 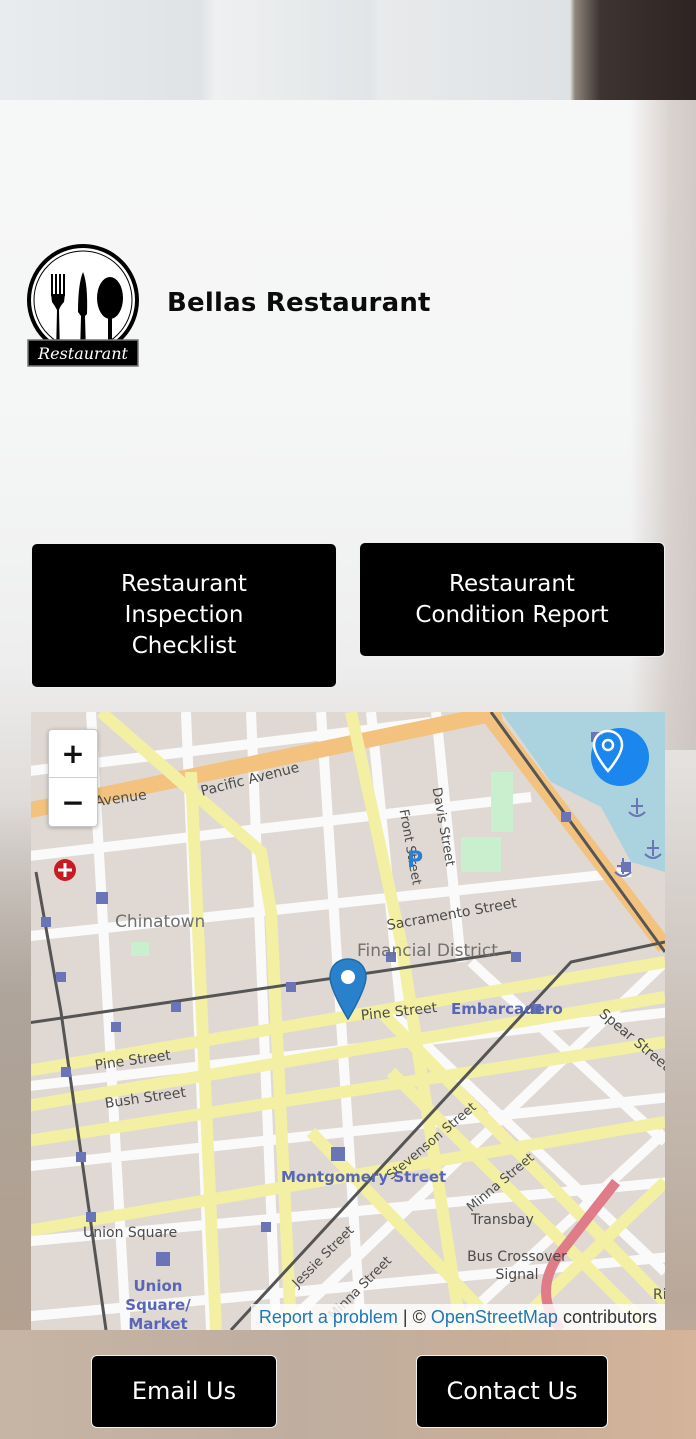 I want to click on email-us-label: Email Us, so click(x=184, y=1391).